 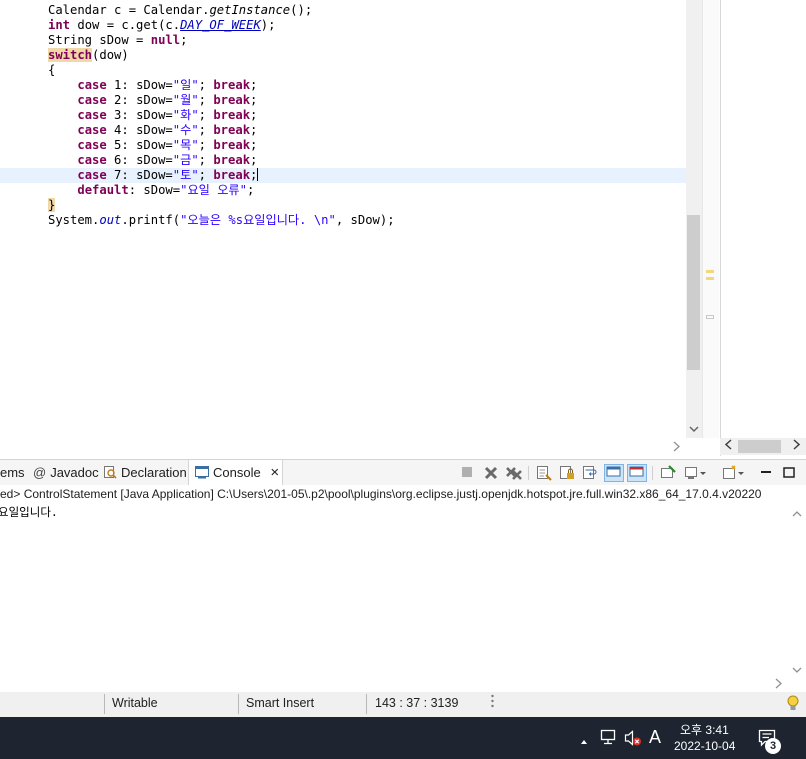 I want to click on show-console-on-stdout-icon, so click(x=614, y=473).